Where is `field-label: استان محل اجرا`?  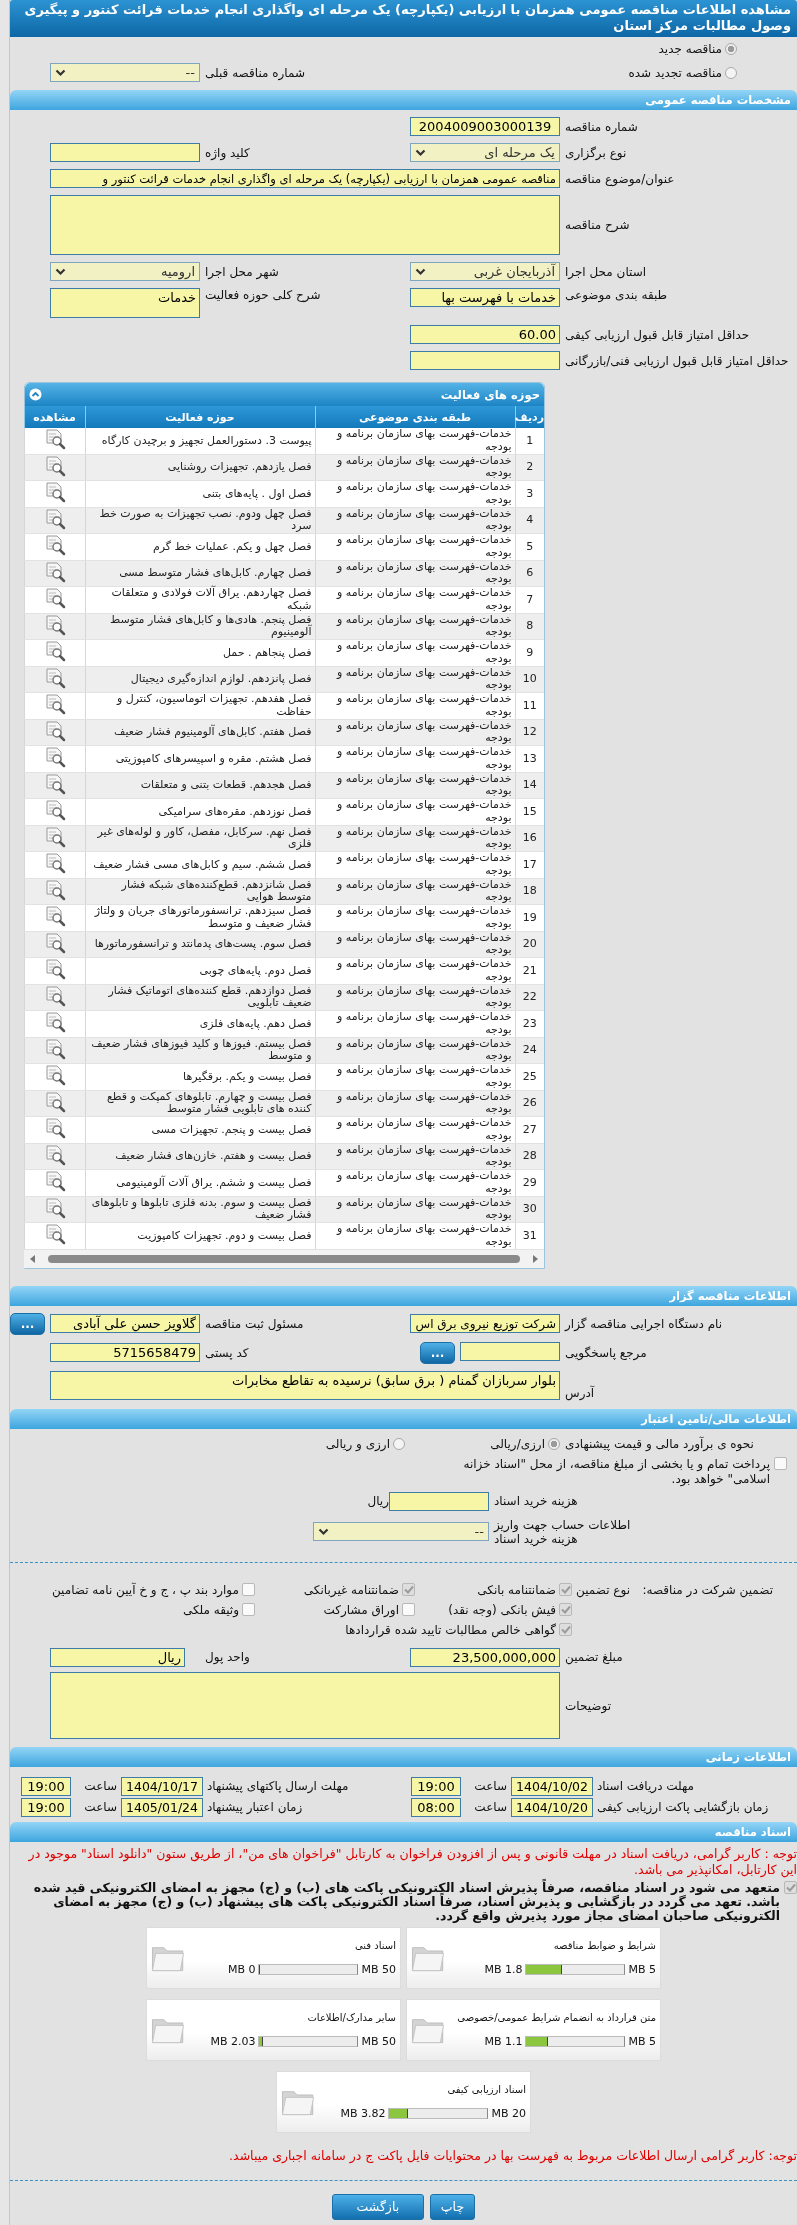 field-label: استان محل اجرا is located at coordinates (606, 271).